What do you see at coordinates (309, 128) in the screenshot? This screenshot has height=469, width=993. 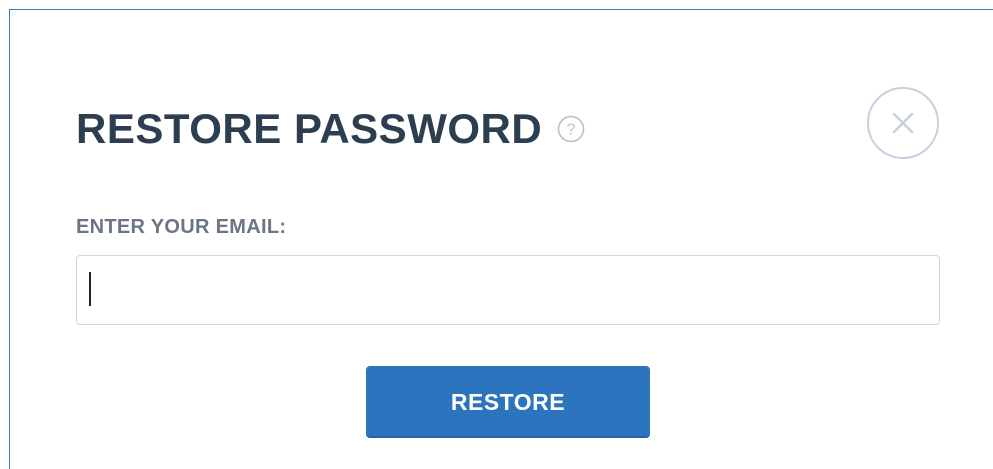 I see `dialog-title: RESTORE PASSWORD` at bounding box center [309, 128].